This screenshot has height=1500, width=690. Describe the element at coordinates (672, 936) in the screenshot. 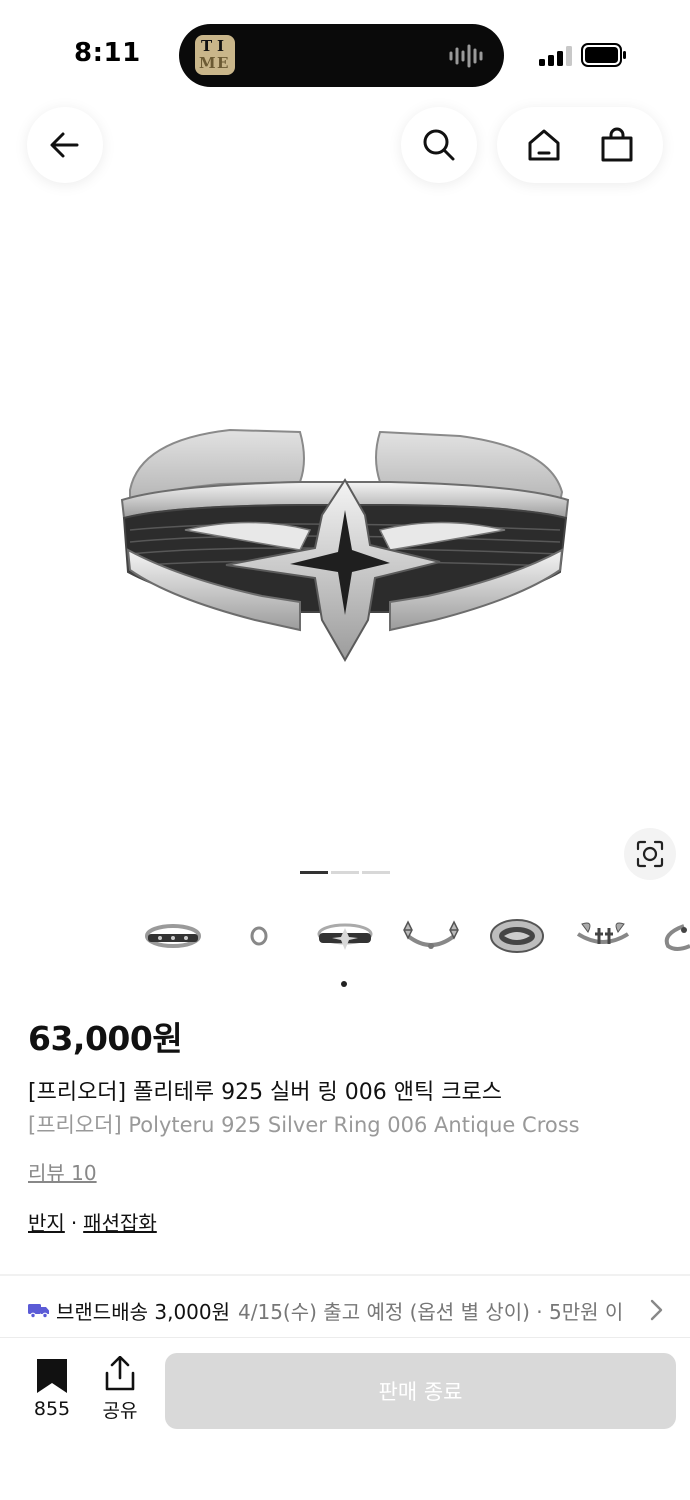

I see `thumbnail-partial-ring` at that location.